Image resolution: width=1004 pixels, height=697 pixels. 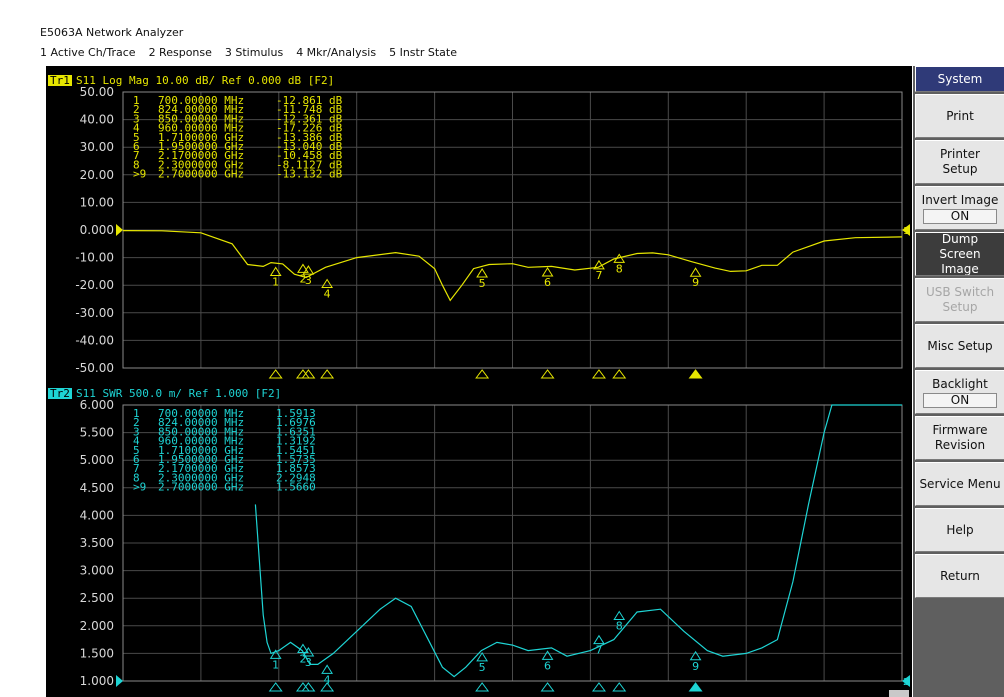 I want to click on softkey-label: Invert Image, so click(x=960, y=199).